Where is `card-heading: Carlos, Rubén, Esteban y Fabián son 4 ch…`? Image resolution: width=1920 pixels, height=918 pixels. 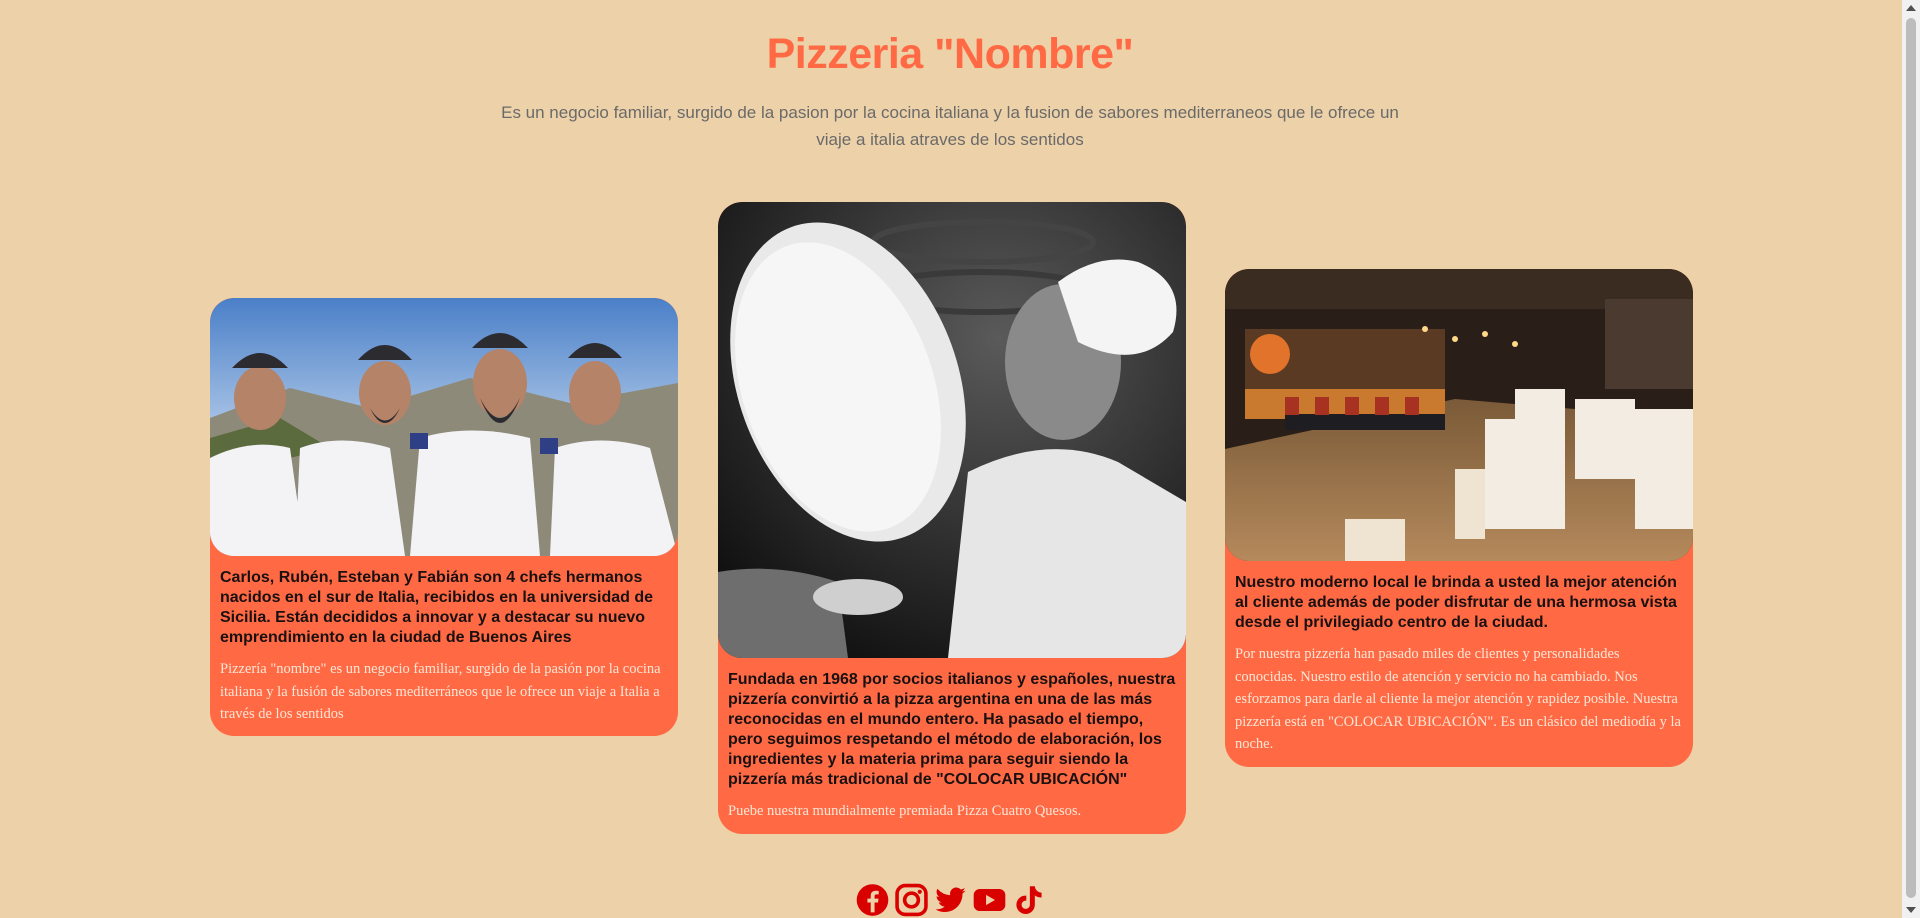 card-heading: Carlos, Rubén, Esteban y Fabián son 4 ch… is located at coordinates (437, 607).